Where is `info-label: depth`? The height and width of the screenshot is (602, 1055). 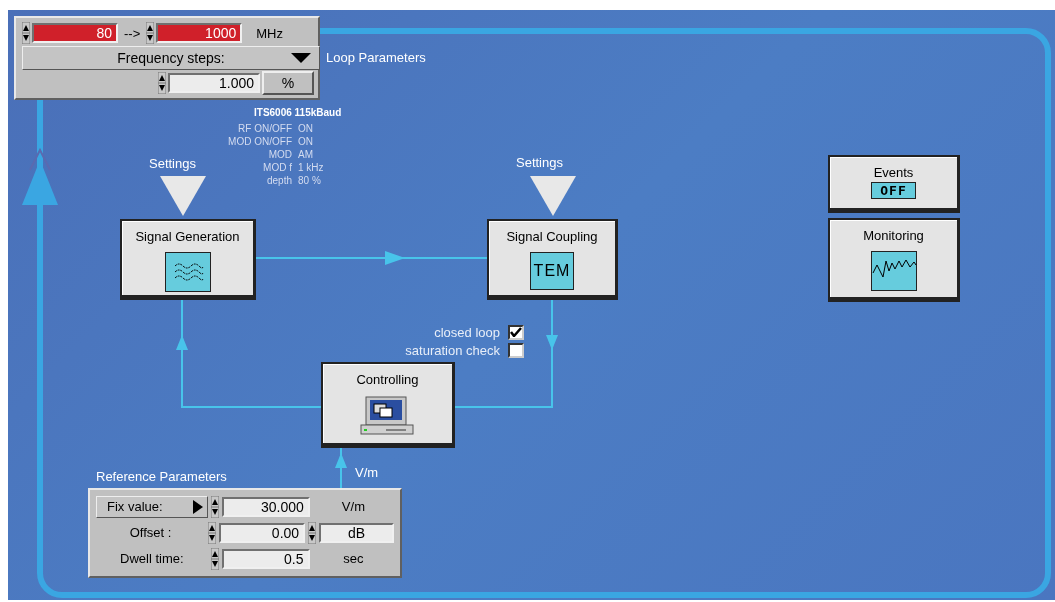
info-label: depth is located at coordinates (278, 180).